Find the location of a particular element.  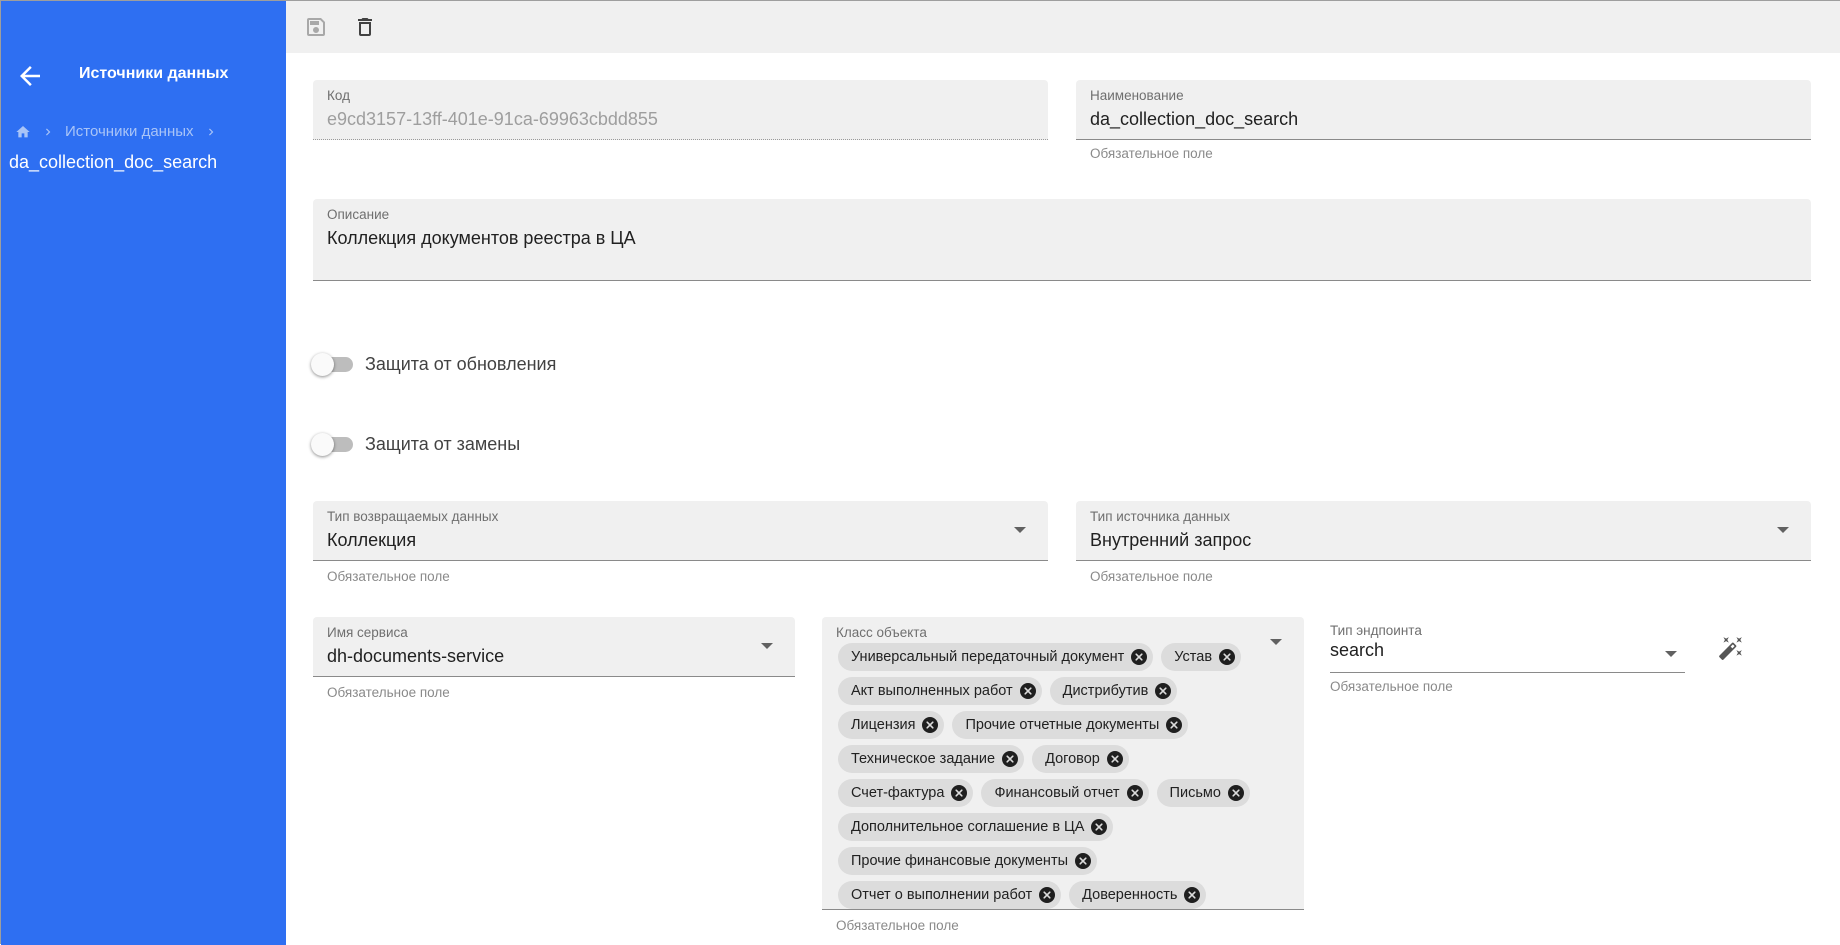

chip-label: Дополнительное соглашение в ЦА is located at coordinates (968, 827).